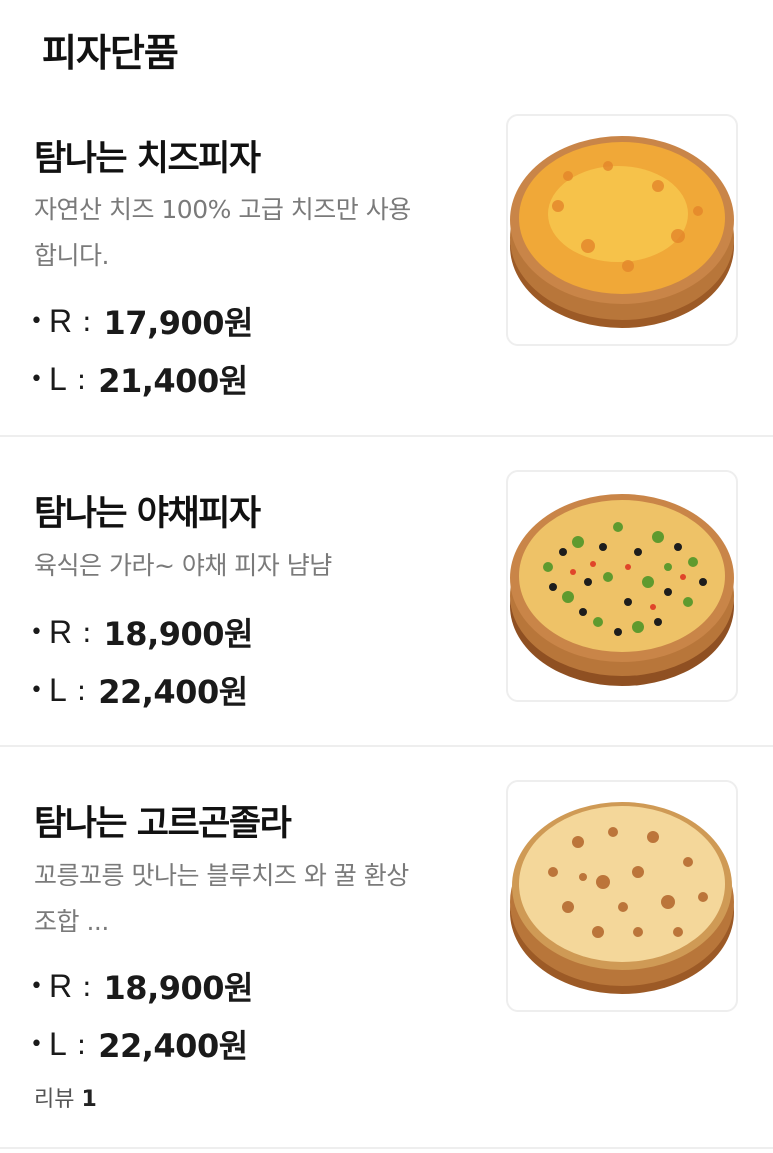 This screenshot has width=773, height=1153. Describe the element at coordinates (147, 514) in the screenshot. I see `item-name: 탐나는 야채피자` at that location.